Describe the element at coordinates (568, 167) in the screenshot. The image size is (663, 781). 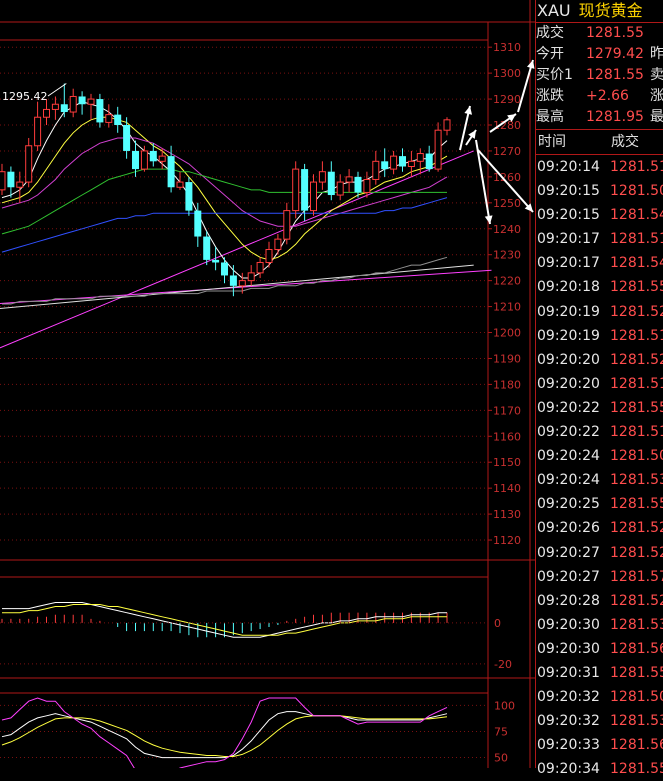
I see `tick-time: 09:20:14` at that location.